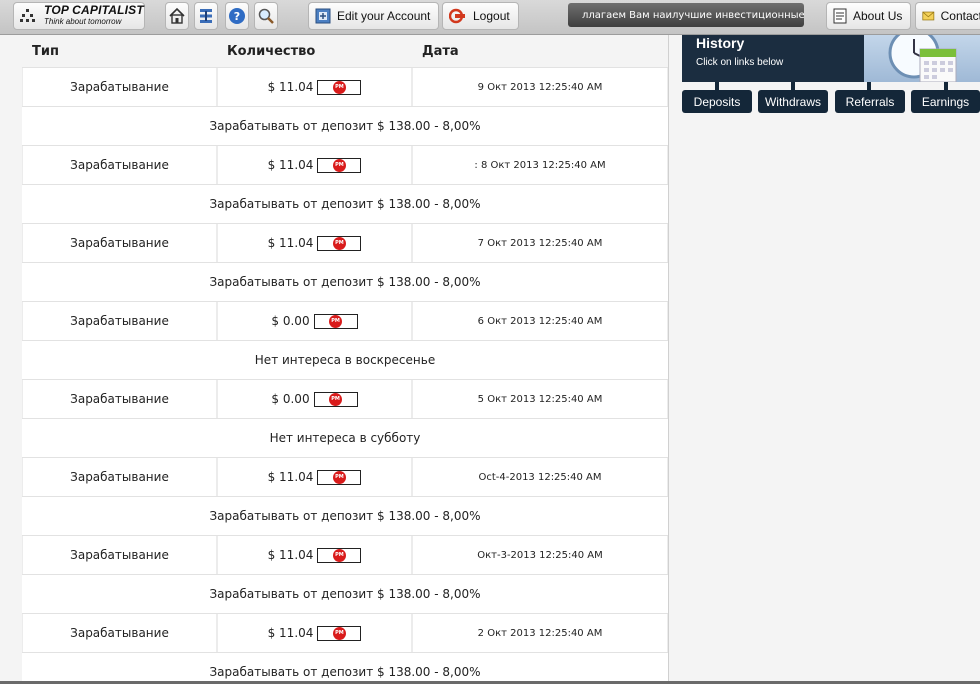 The width and height of the screenshot is (980, 684). Describe the element at coordinates (720, 43) in the screenshot. I see `history-title: History` at that location.